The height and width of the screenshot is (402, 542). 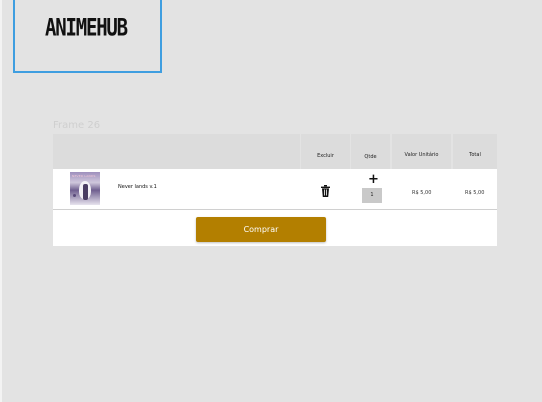 I want to click on header-qtde-cell: Qtde, so click(x=370, y=151).